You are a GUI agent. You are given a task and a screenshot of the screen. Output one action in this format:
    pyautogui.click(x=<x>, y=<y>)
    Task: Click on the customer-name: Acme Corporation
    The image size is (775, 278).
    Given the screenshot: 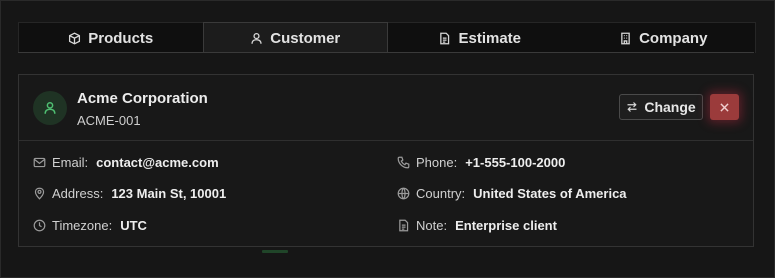 What is the action you would take?
    pyautogui.click(x=142, y=98)
    